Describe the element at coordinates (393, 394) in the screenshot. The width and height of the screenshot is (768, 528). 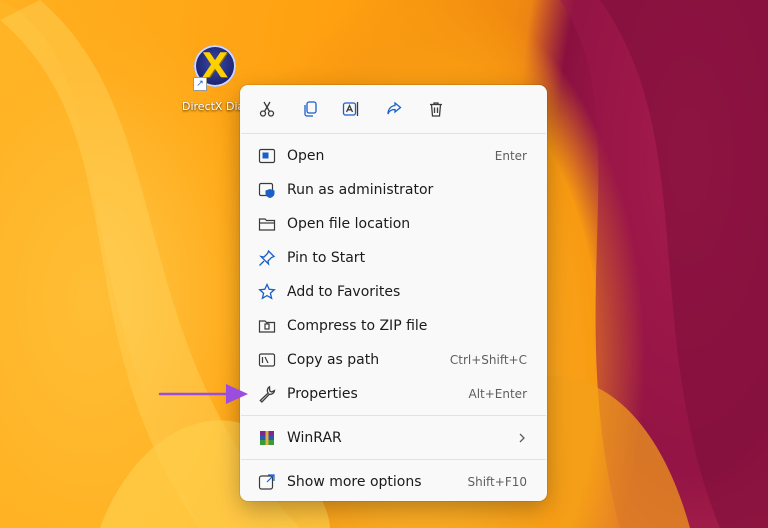
I see `menu-item-properties: Properties Alt+Enter` at that location.